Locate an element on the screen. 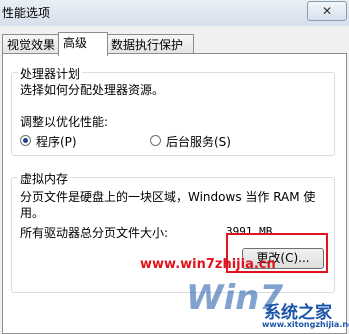  watermark-url: www.win7zhijia.cn is located at coordinates (208, 264).